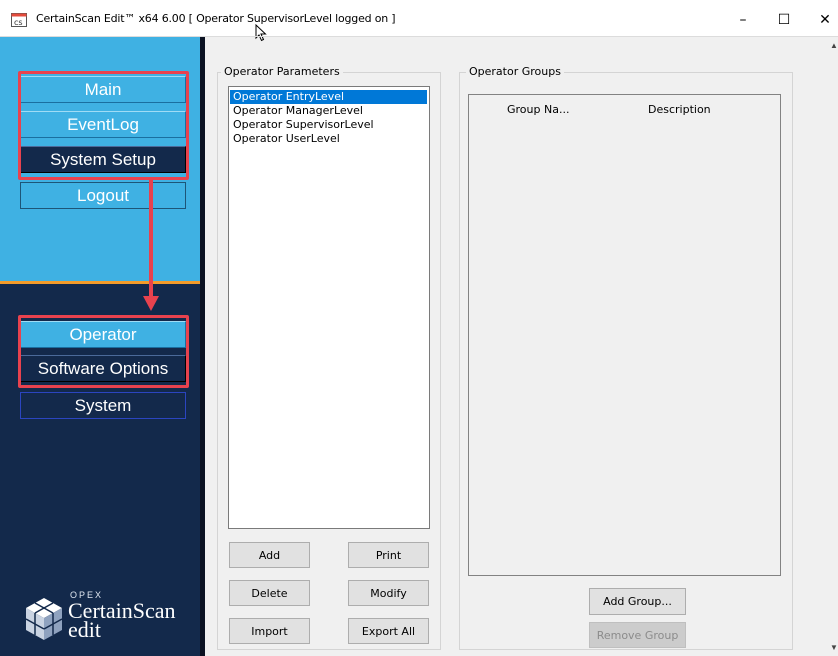 This screenshot has width=838, height=656. I want to click on list-item: Operator SupervisorLevel, so click(328, 125).